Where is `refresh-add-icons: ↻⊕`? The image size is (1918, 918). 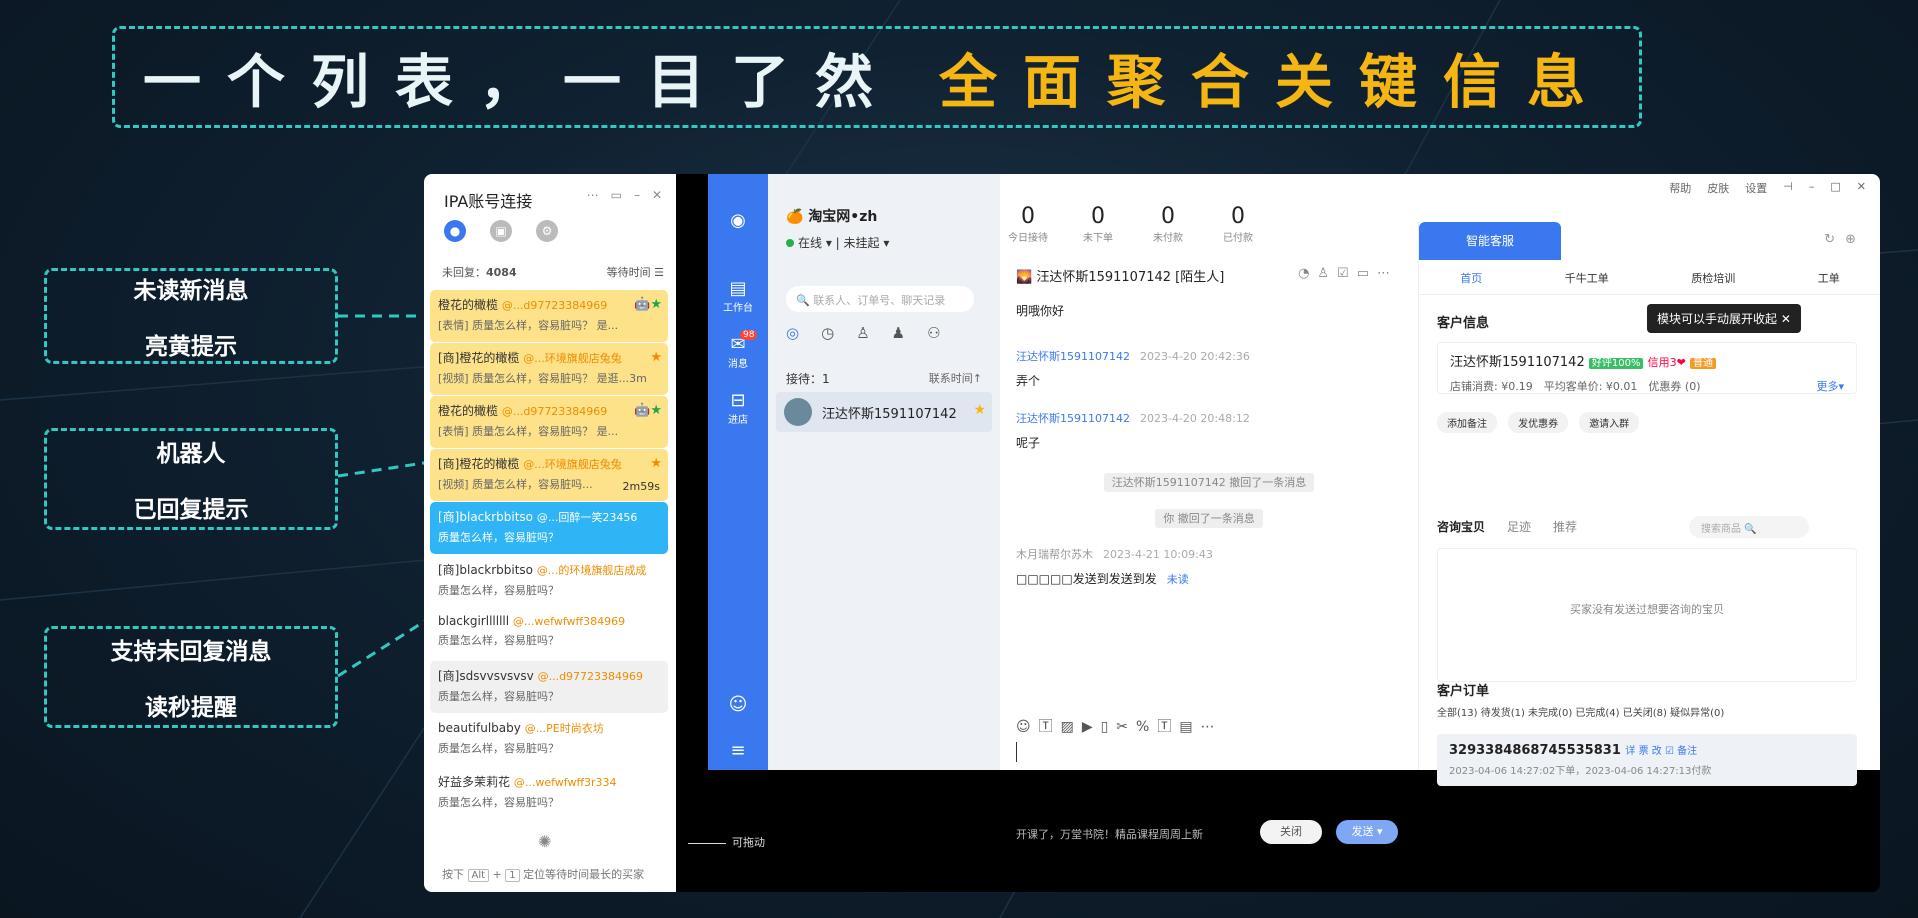 refresh-add-icons: ↻⊕ is located at coordinates (1845, 239).